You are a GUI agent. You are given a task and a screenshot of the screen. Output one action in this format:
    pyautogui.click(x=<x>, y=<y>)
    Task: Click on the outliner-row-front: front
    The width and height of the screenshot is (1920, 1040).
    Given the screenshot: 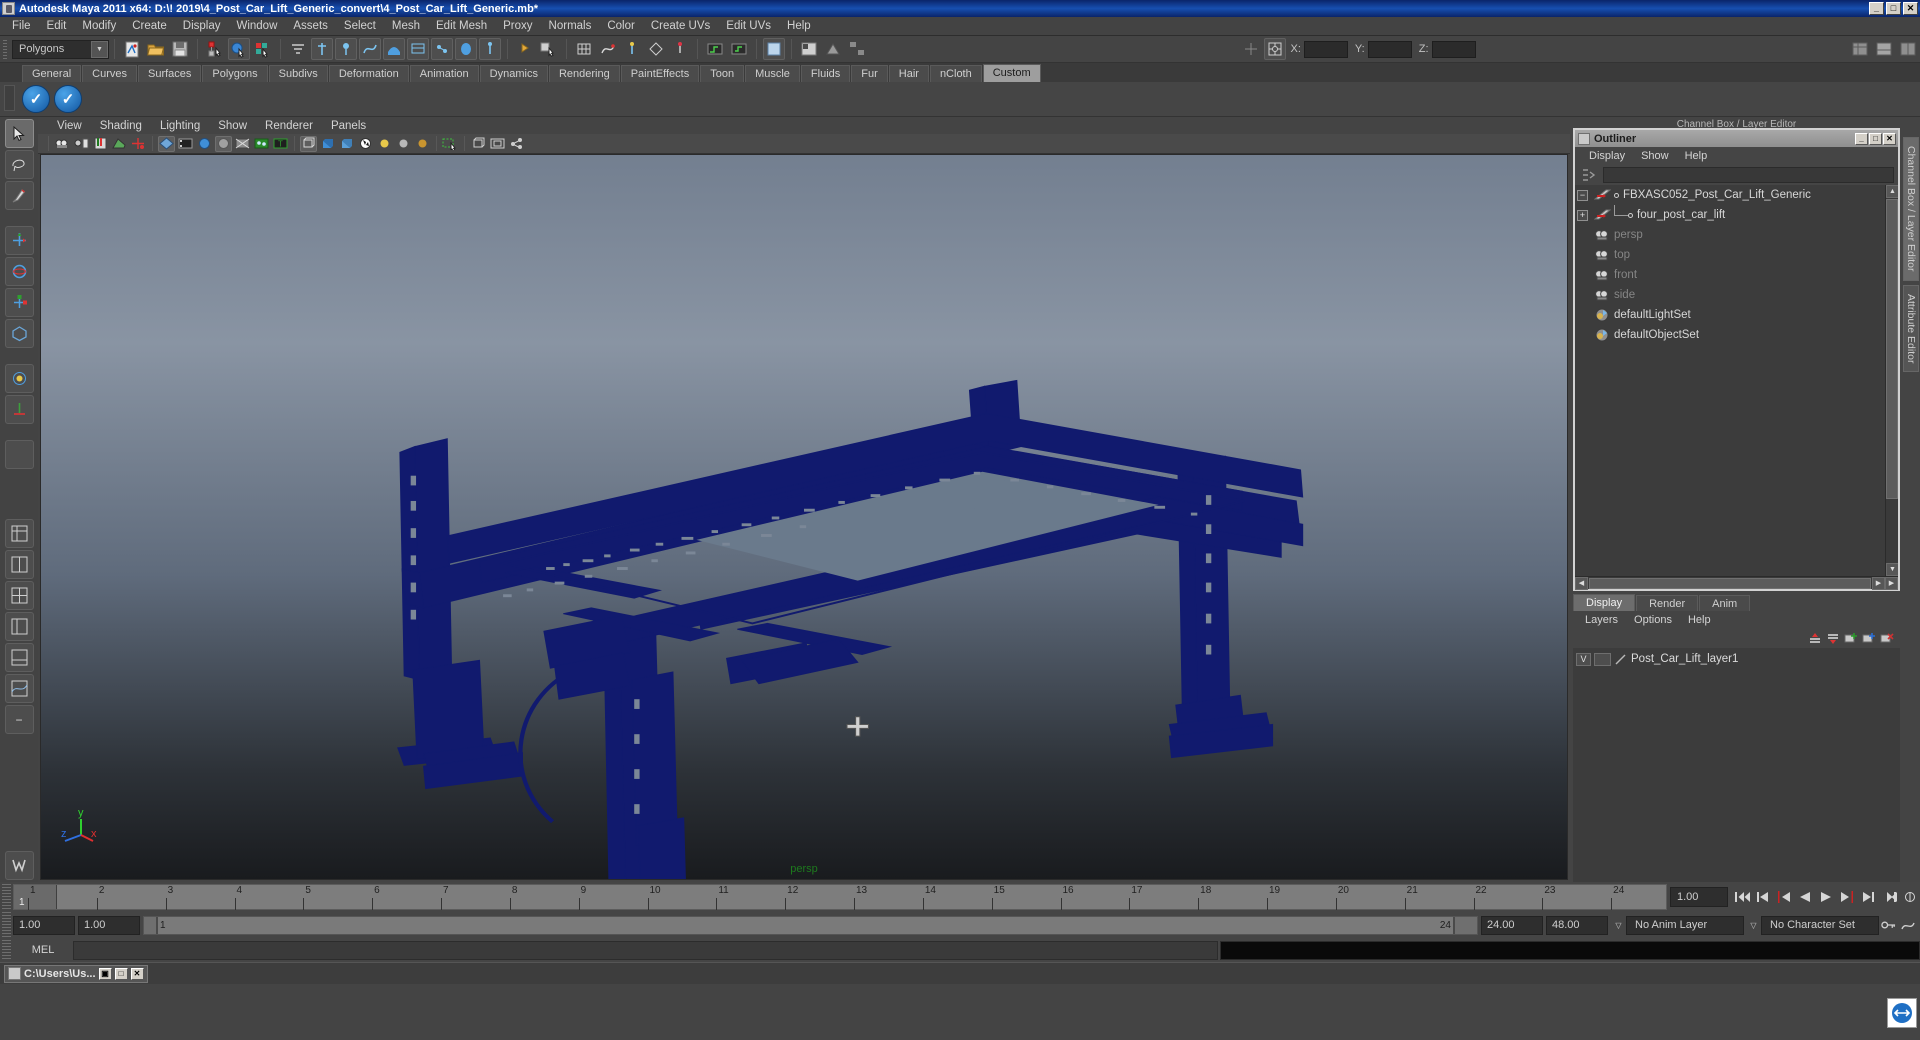 What is the action you would take?
    pyautogui.click(x=1736, y=275)
    